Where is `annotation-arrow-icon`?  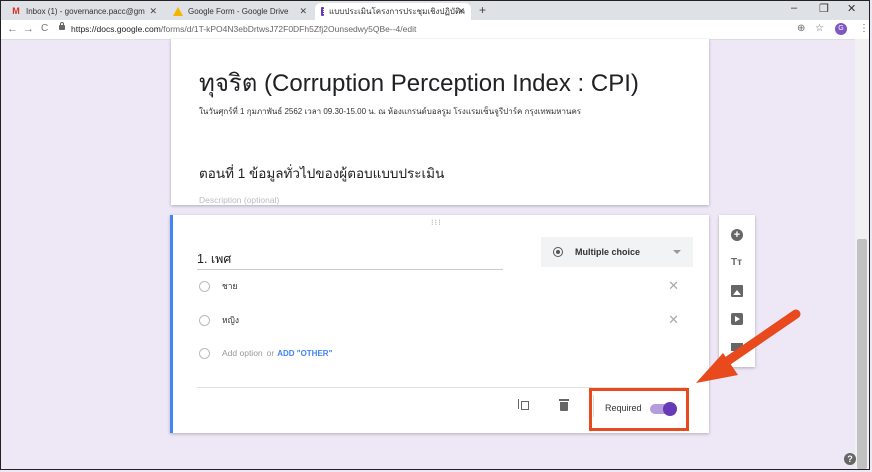
annotation-arrow-icon is located at coordinates (748, 346).